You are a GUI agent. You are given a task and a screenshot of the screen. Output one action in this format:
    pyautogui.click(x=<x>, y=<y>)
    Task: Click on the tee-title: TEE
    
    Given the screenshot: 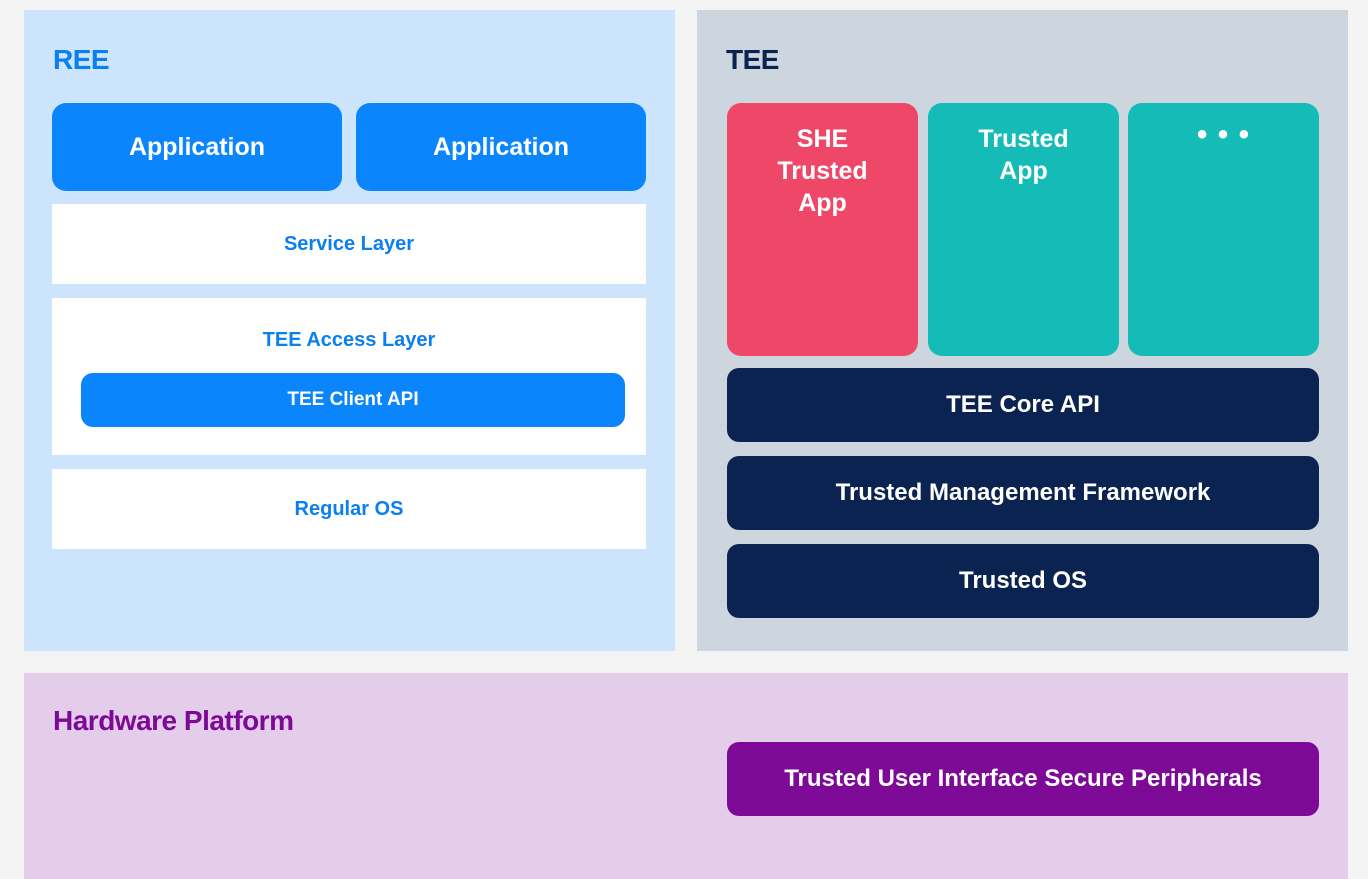 What is the action you would take?
    pyautogui.click(x=752, y=59)
    